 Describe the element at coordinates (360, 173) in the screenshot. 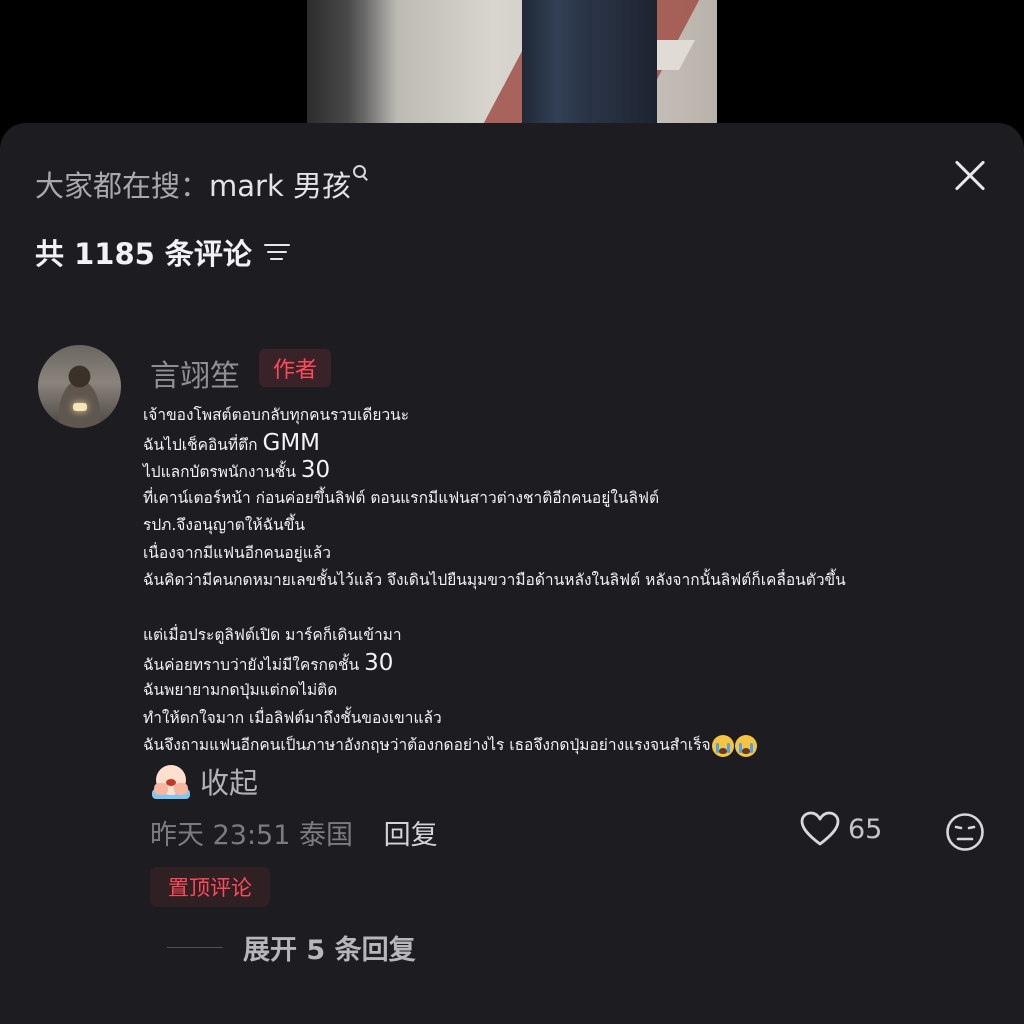

I see `search-icon` at that location.